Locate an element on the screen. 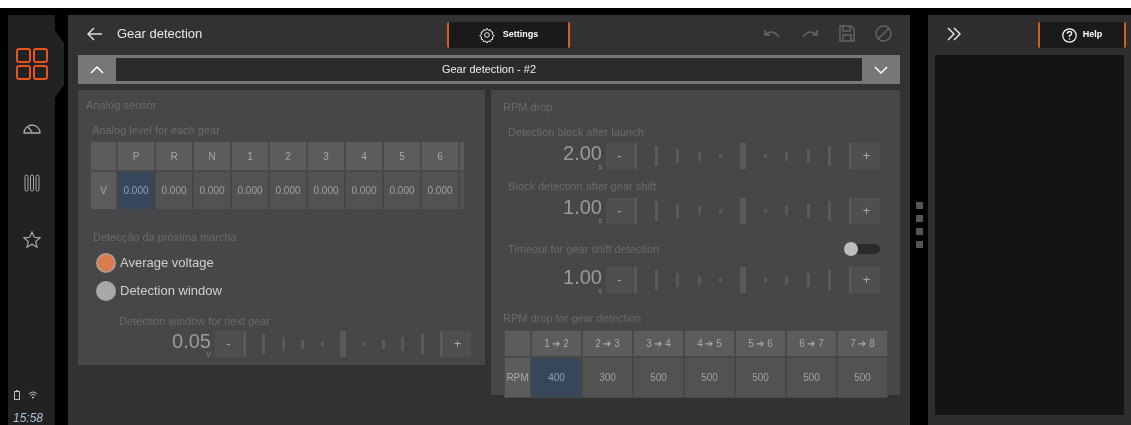 This screenshot has width=1131, height=425. column-header: 2 is located at coordinates (288, 156).